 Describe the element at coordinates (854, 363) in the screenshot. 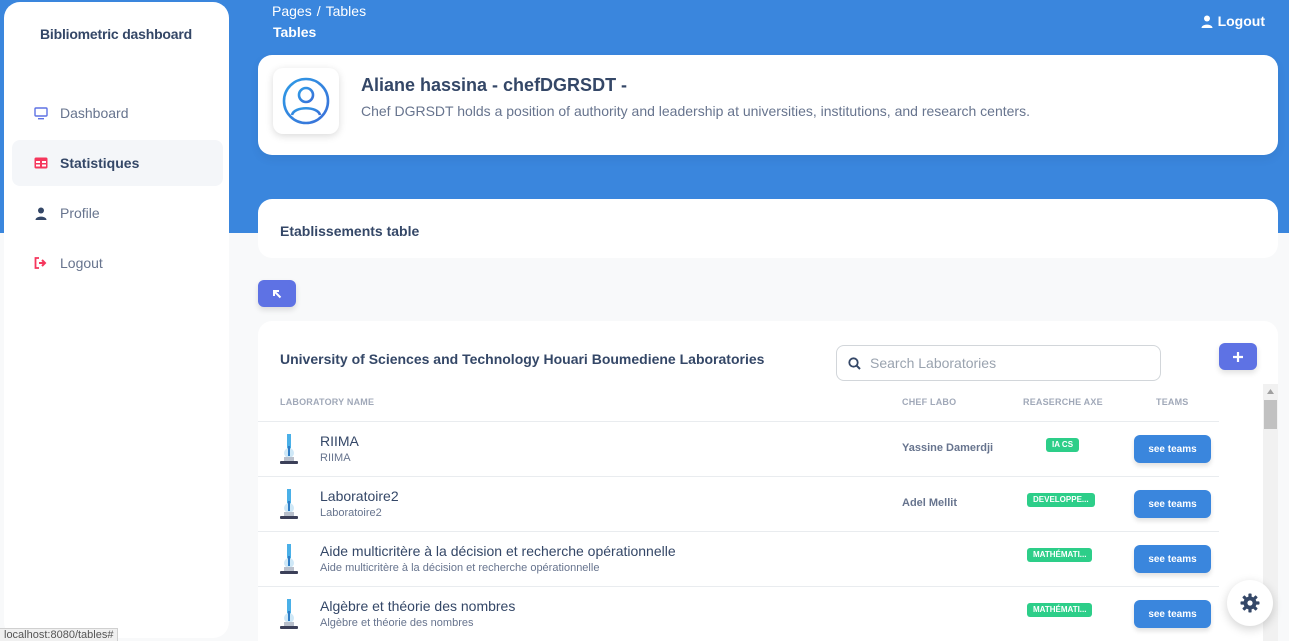

I see `search-icon` at that location.